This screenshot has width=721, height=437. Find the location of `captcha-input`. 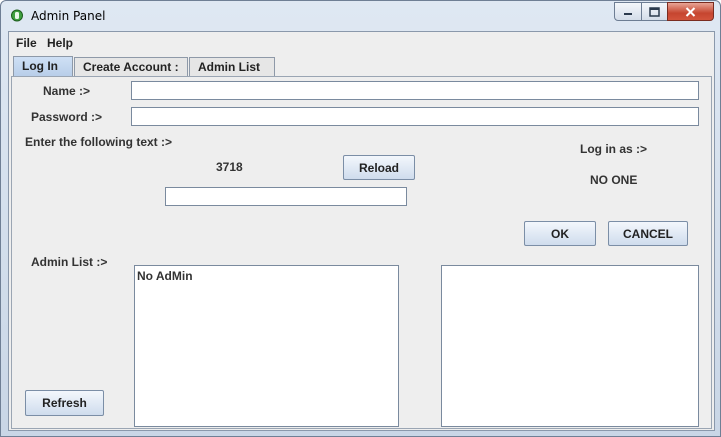

captcha-input is located at coordinates (286, 196).